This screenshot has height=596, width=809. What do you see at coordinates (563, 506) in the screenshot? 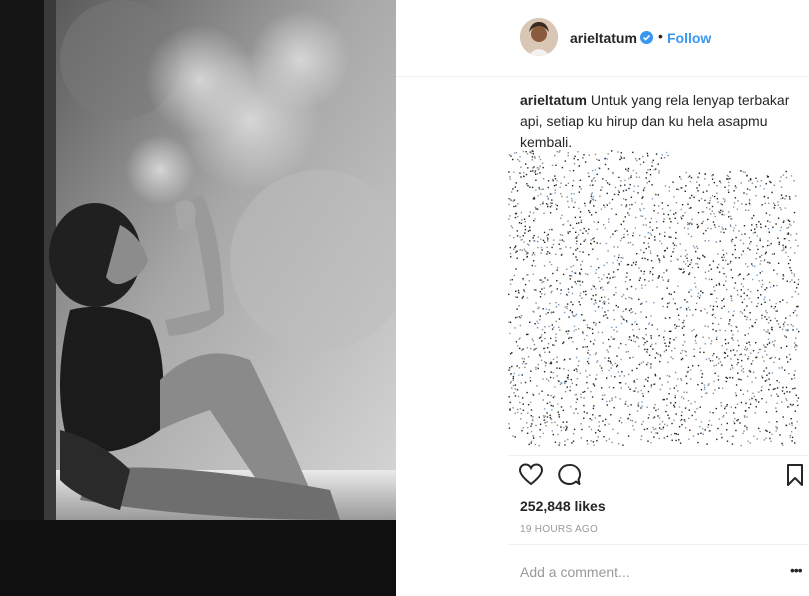
I see `like-count: 252,848 likes` at bounding box center [563, 506].